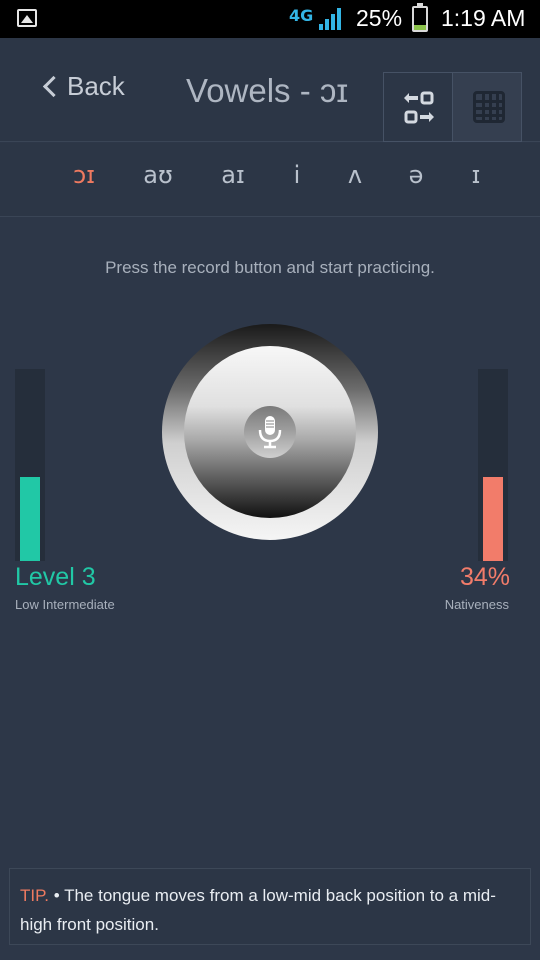 Image resolution: width=540 pixels, height=960 pixels. Describe the element at coordinates (301, 15) in the screenshot. I see `network-type: 4G` at that location.